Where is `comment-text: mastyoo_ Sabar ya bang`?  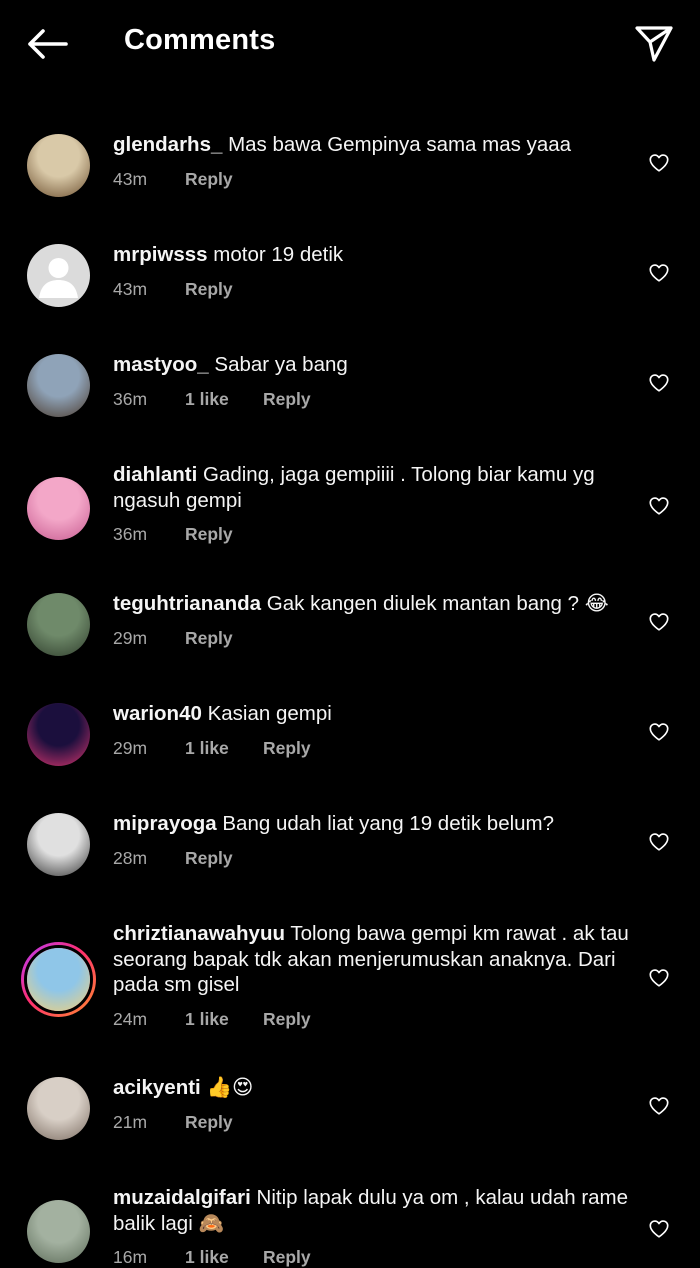 comment-text: mastyoo_ Sabar ya bang is located at coordinates (373, 365).